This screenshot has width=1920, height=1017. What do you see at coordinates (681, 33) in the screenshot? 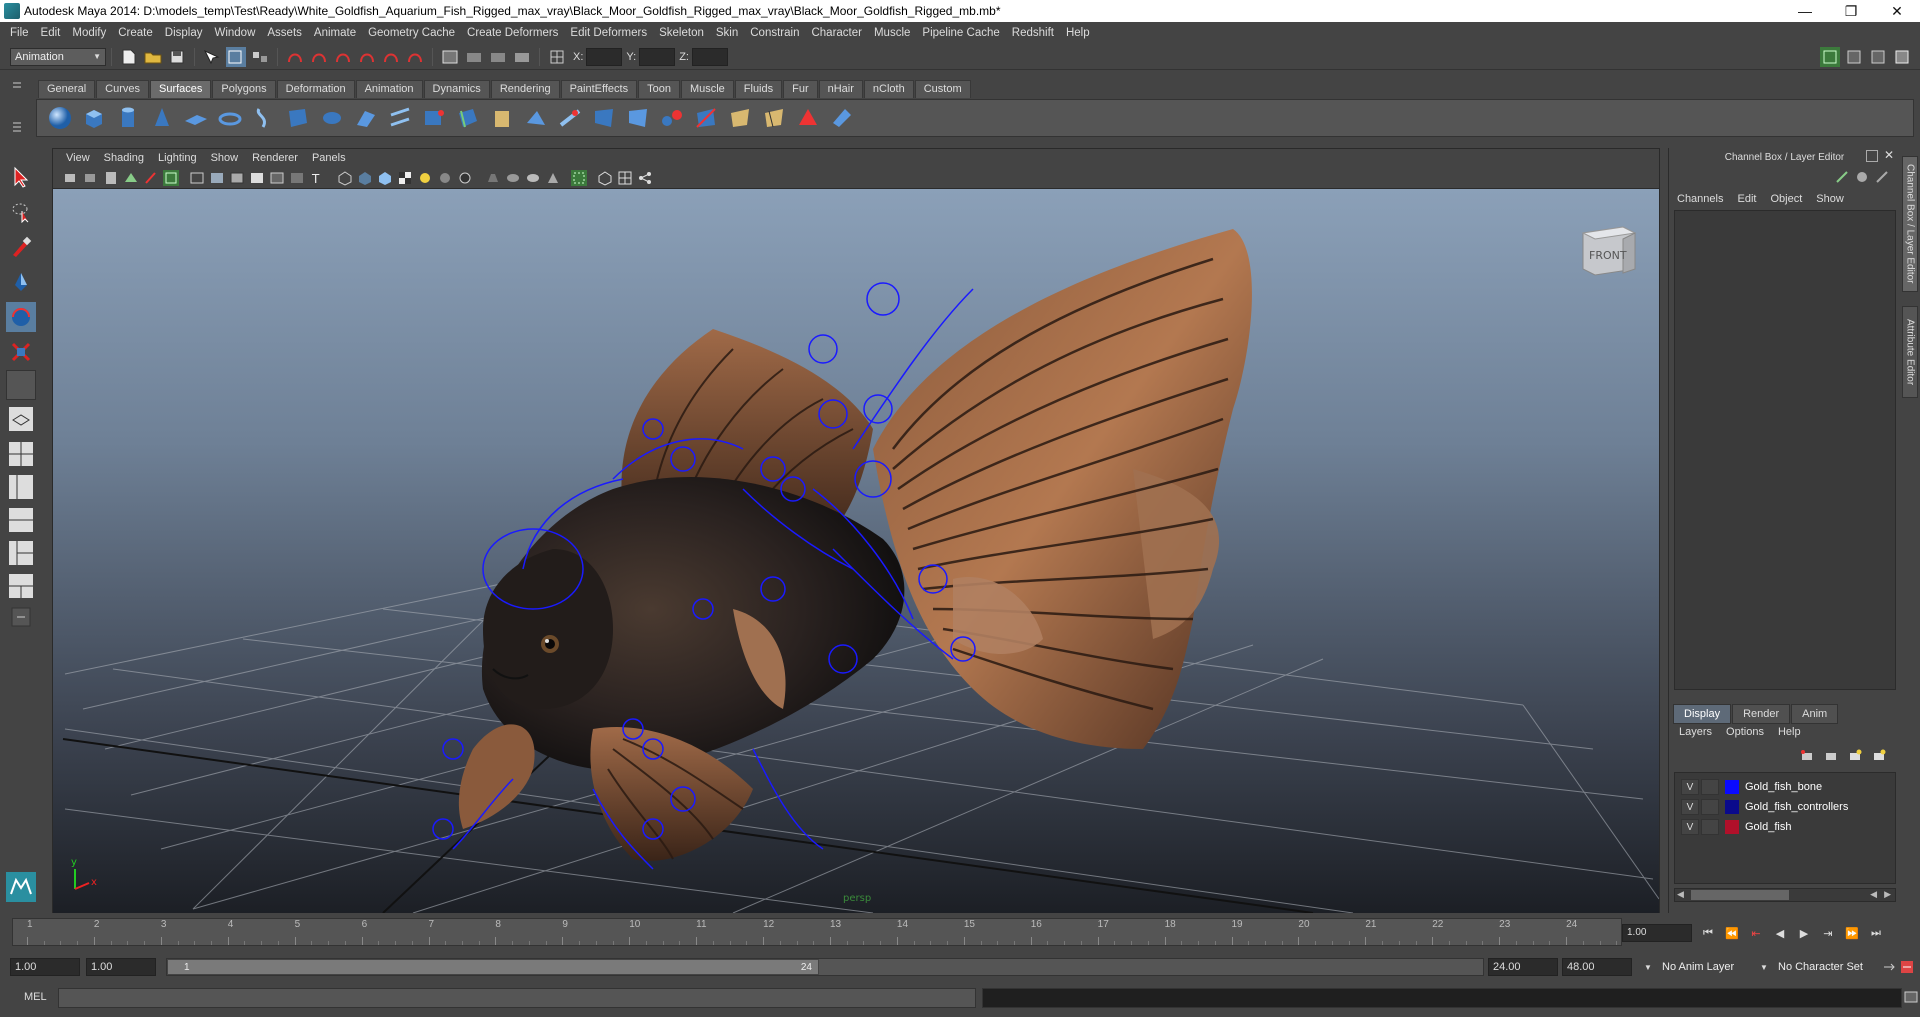
I see `menu-skeleton: Skeleton` at bounding box center [681, 33].